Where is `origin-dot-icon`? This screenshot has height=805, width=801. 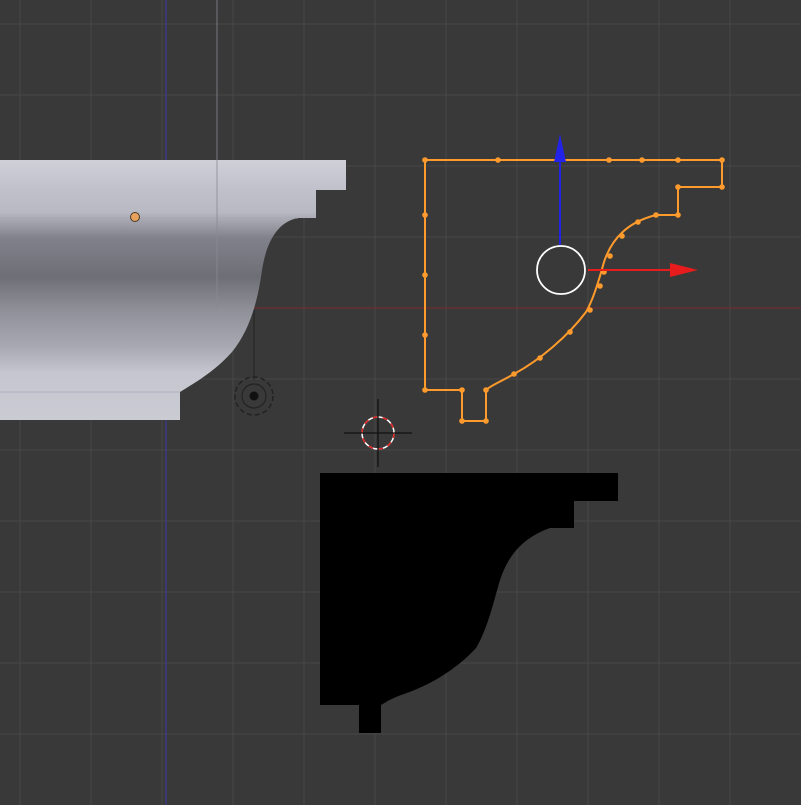
origin-dot-icon is located at coordinates (135, 217).